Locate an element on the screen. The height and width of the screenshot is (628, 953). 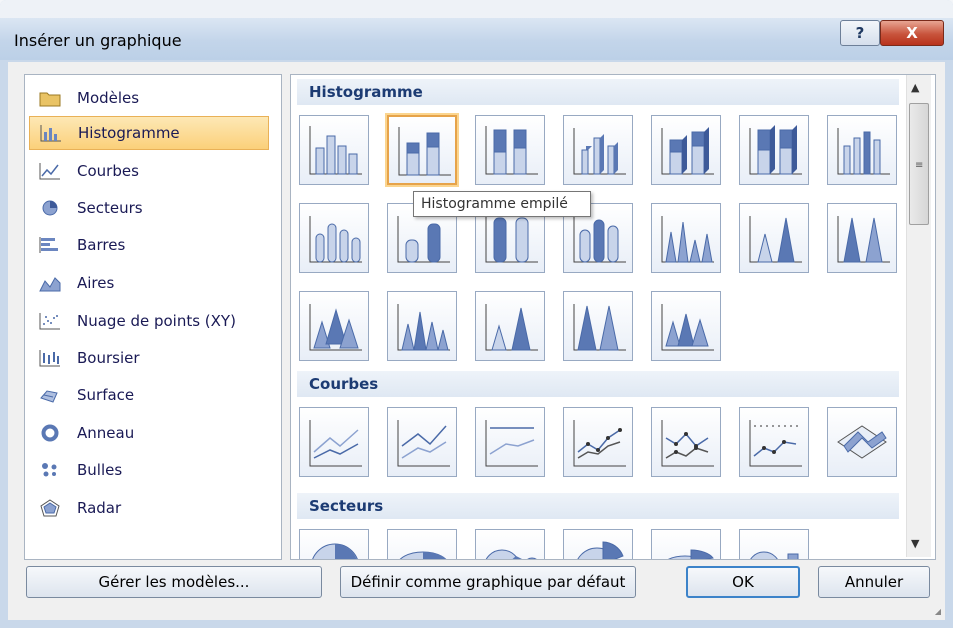
chart-tile-pie-of-pie is located at coordinates (510, 544).